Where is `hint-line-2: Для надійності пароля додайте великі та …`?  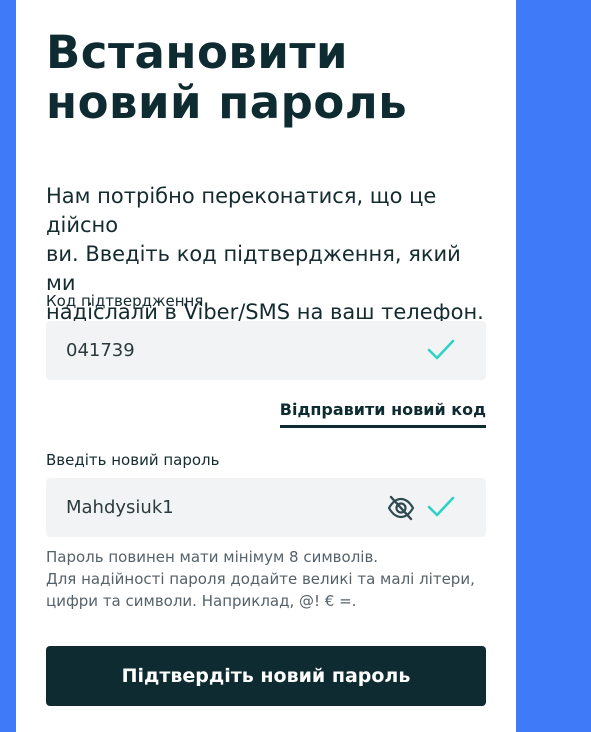 hint-line-2: Для надійності пароля додайте великі та … is located at coordinates (260, 579).